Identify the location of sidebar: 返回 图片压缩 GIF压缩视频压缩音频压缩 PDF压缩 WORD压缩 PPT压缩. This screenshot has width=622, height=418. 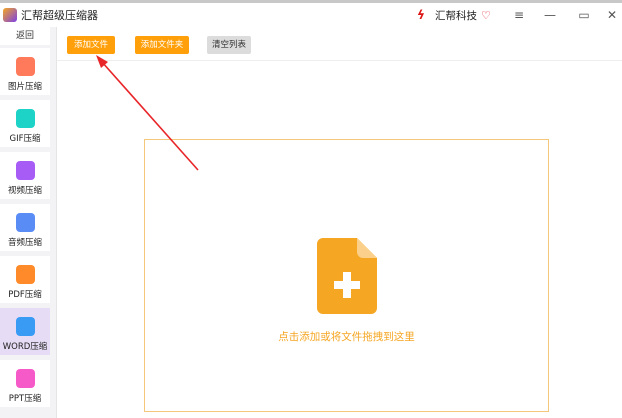
(28, 222).